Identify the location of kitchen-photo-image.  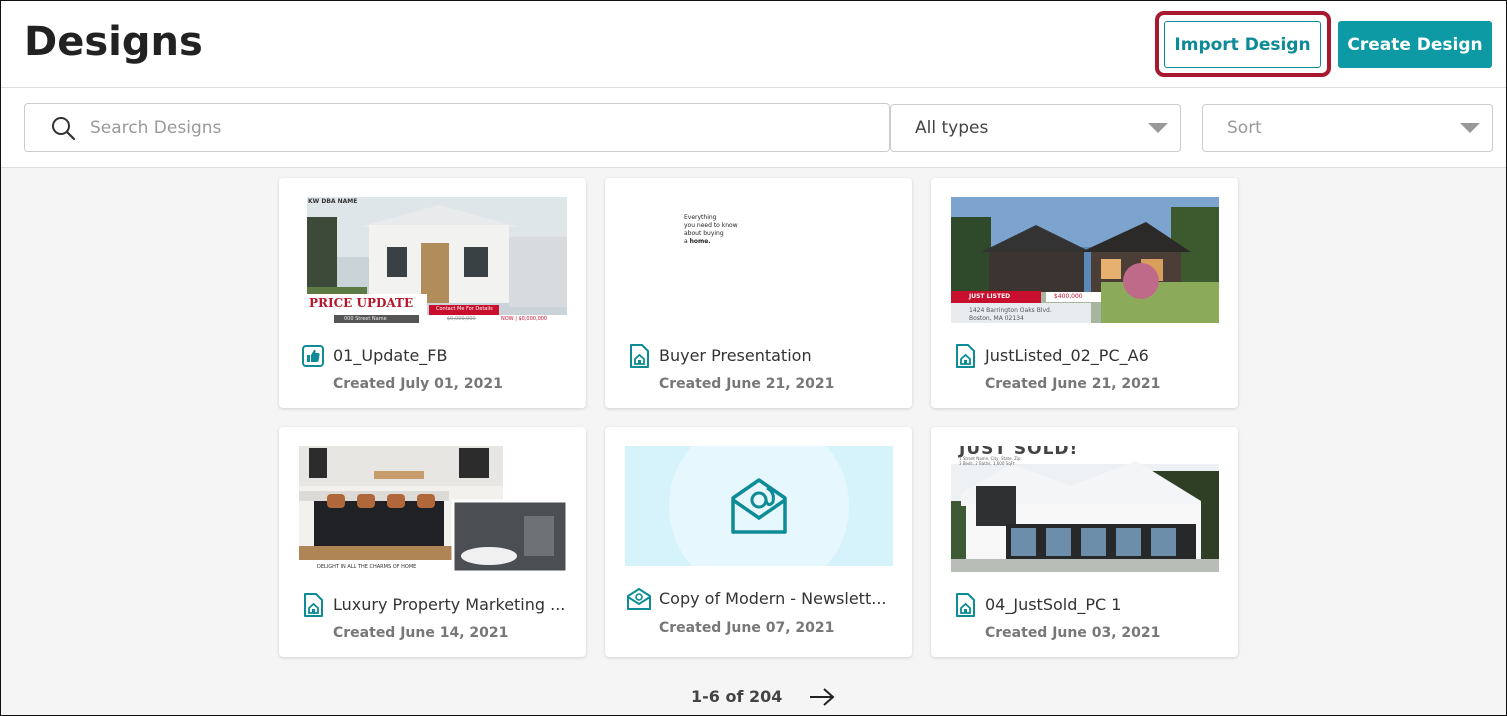
(433, 509).